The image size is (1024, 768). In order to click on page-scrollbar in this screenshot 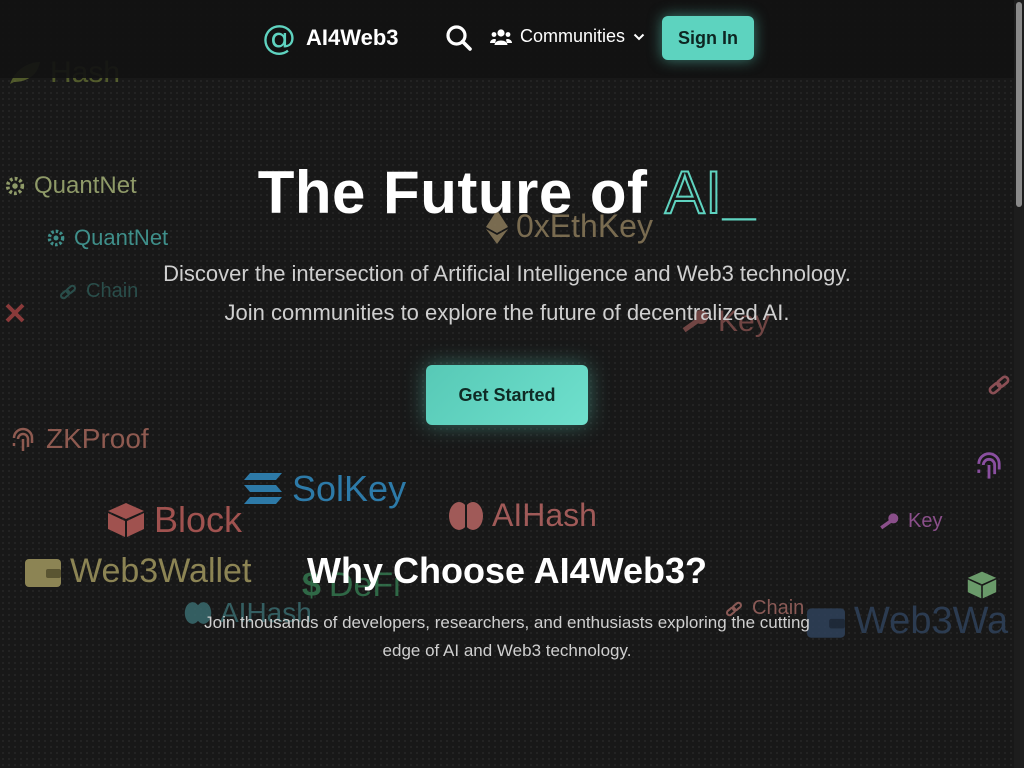, I will do `click(1019, 384)`.